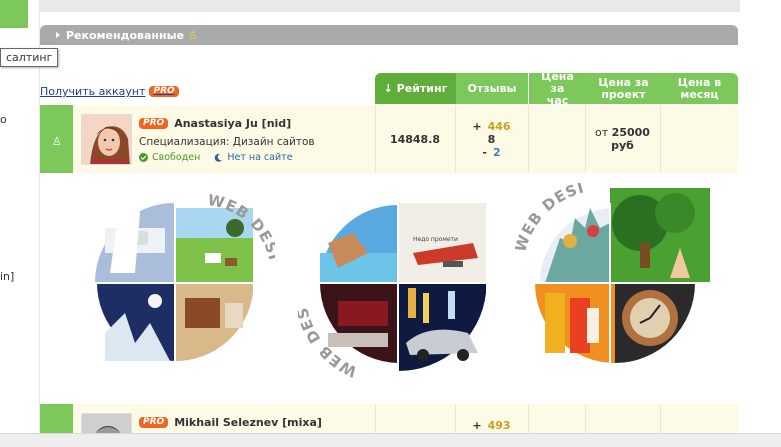  I want to click on rating-value: 14848.8, so click(415, 139).